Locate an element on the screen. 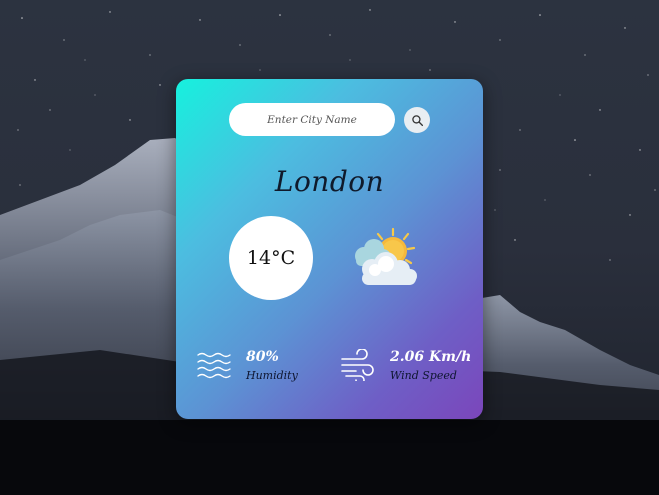 The width and height of the screenshot is (659, 495). wind-speed-value: 2.06 Km/h is located at coordinates (431, 357).